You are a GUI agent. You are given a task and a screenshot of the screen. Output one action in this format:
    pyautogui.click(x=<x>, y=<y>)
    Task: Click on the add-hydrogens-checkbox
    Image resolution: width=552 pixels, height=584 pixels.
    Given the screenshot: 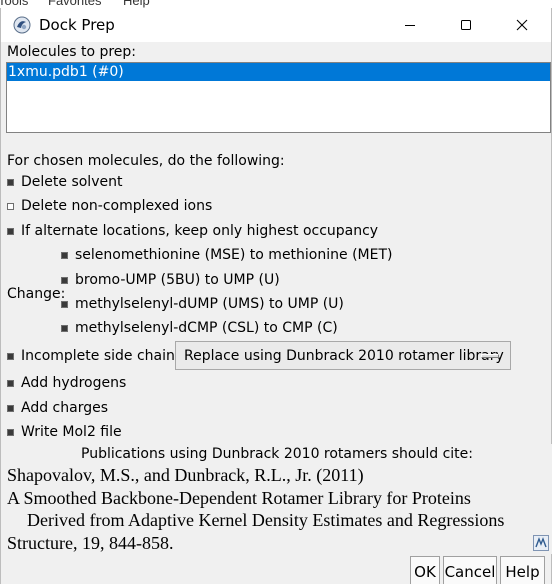 What is the action you would take?
    pyautogui.click(x=10, y=383)
    